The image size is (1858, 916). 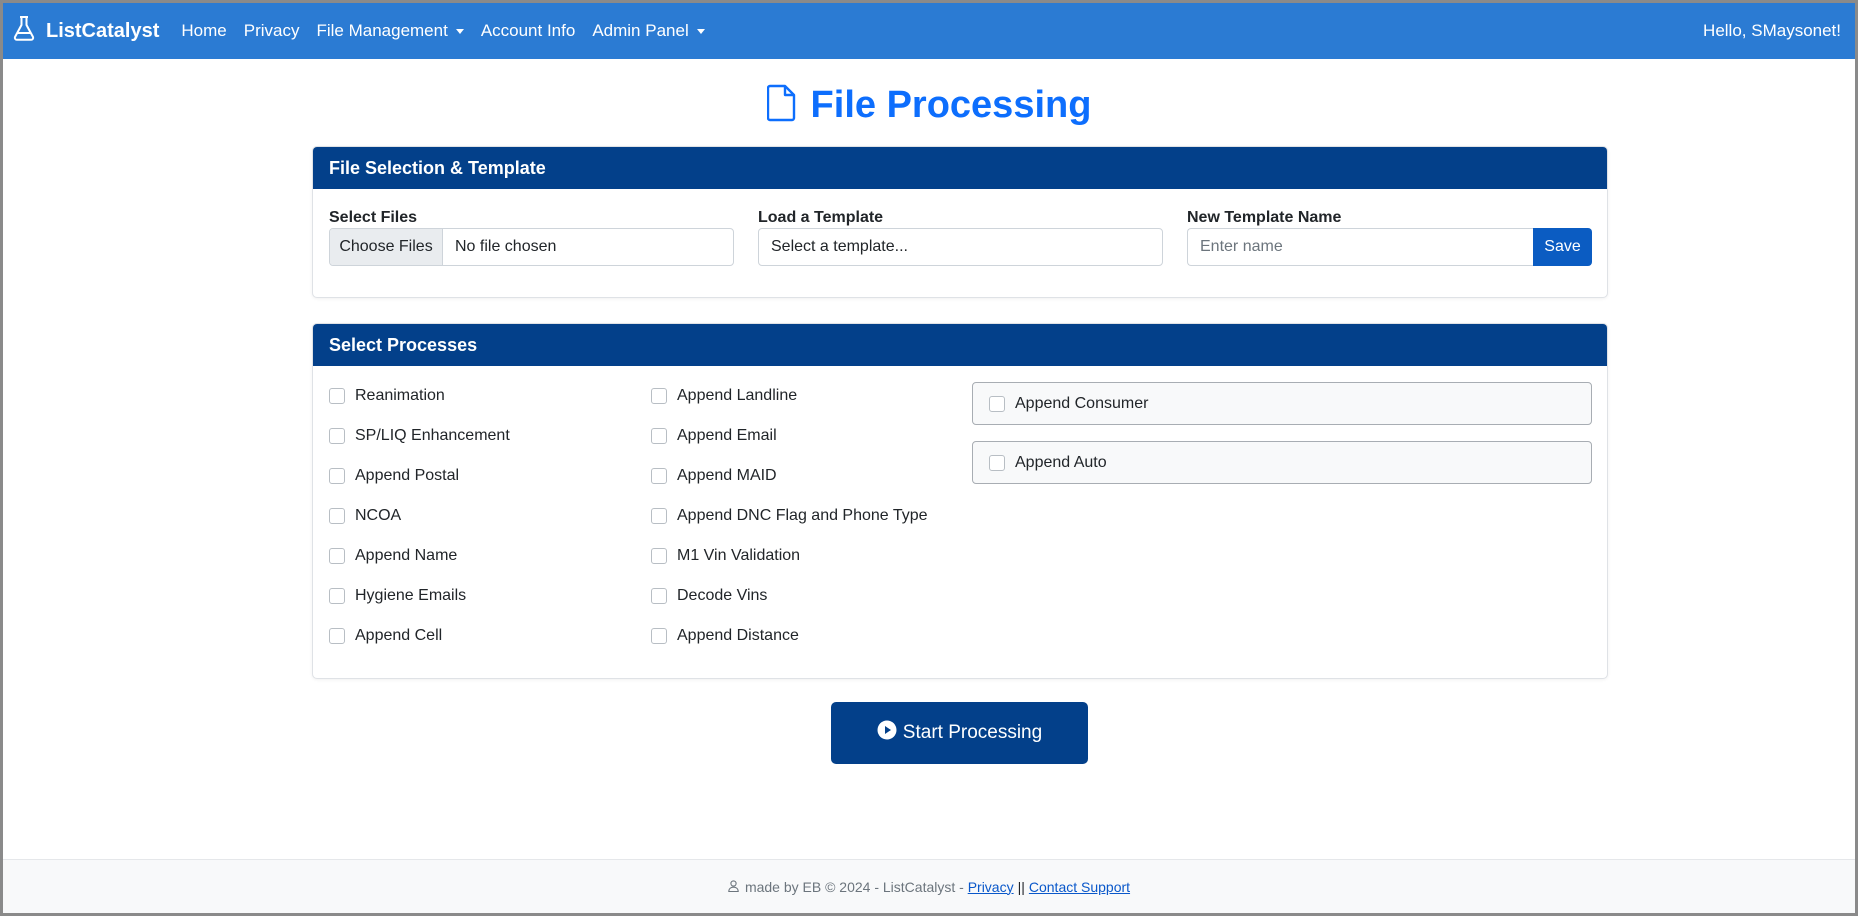 What do you see at coordinates (738, 635) in the screenshot?
I see `process-label: Append Distance` at bounding box center [738, 635].